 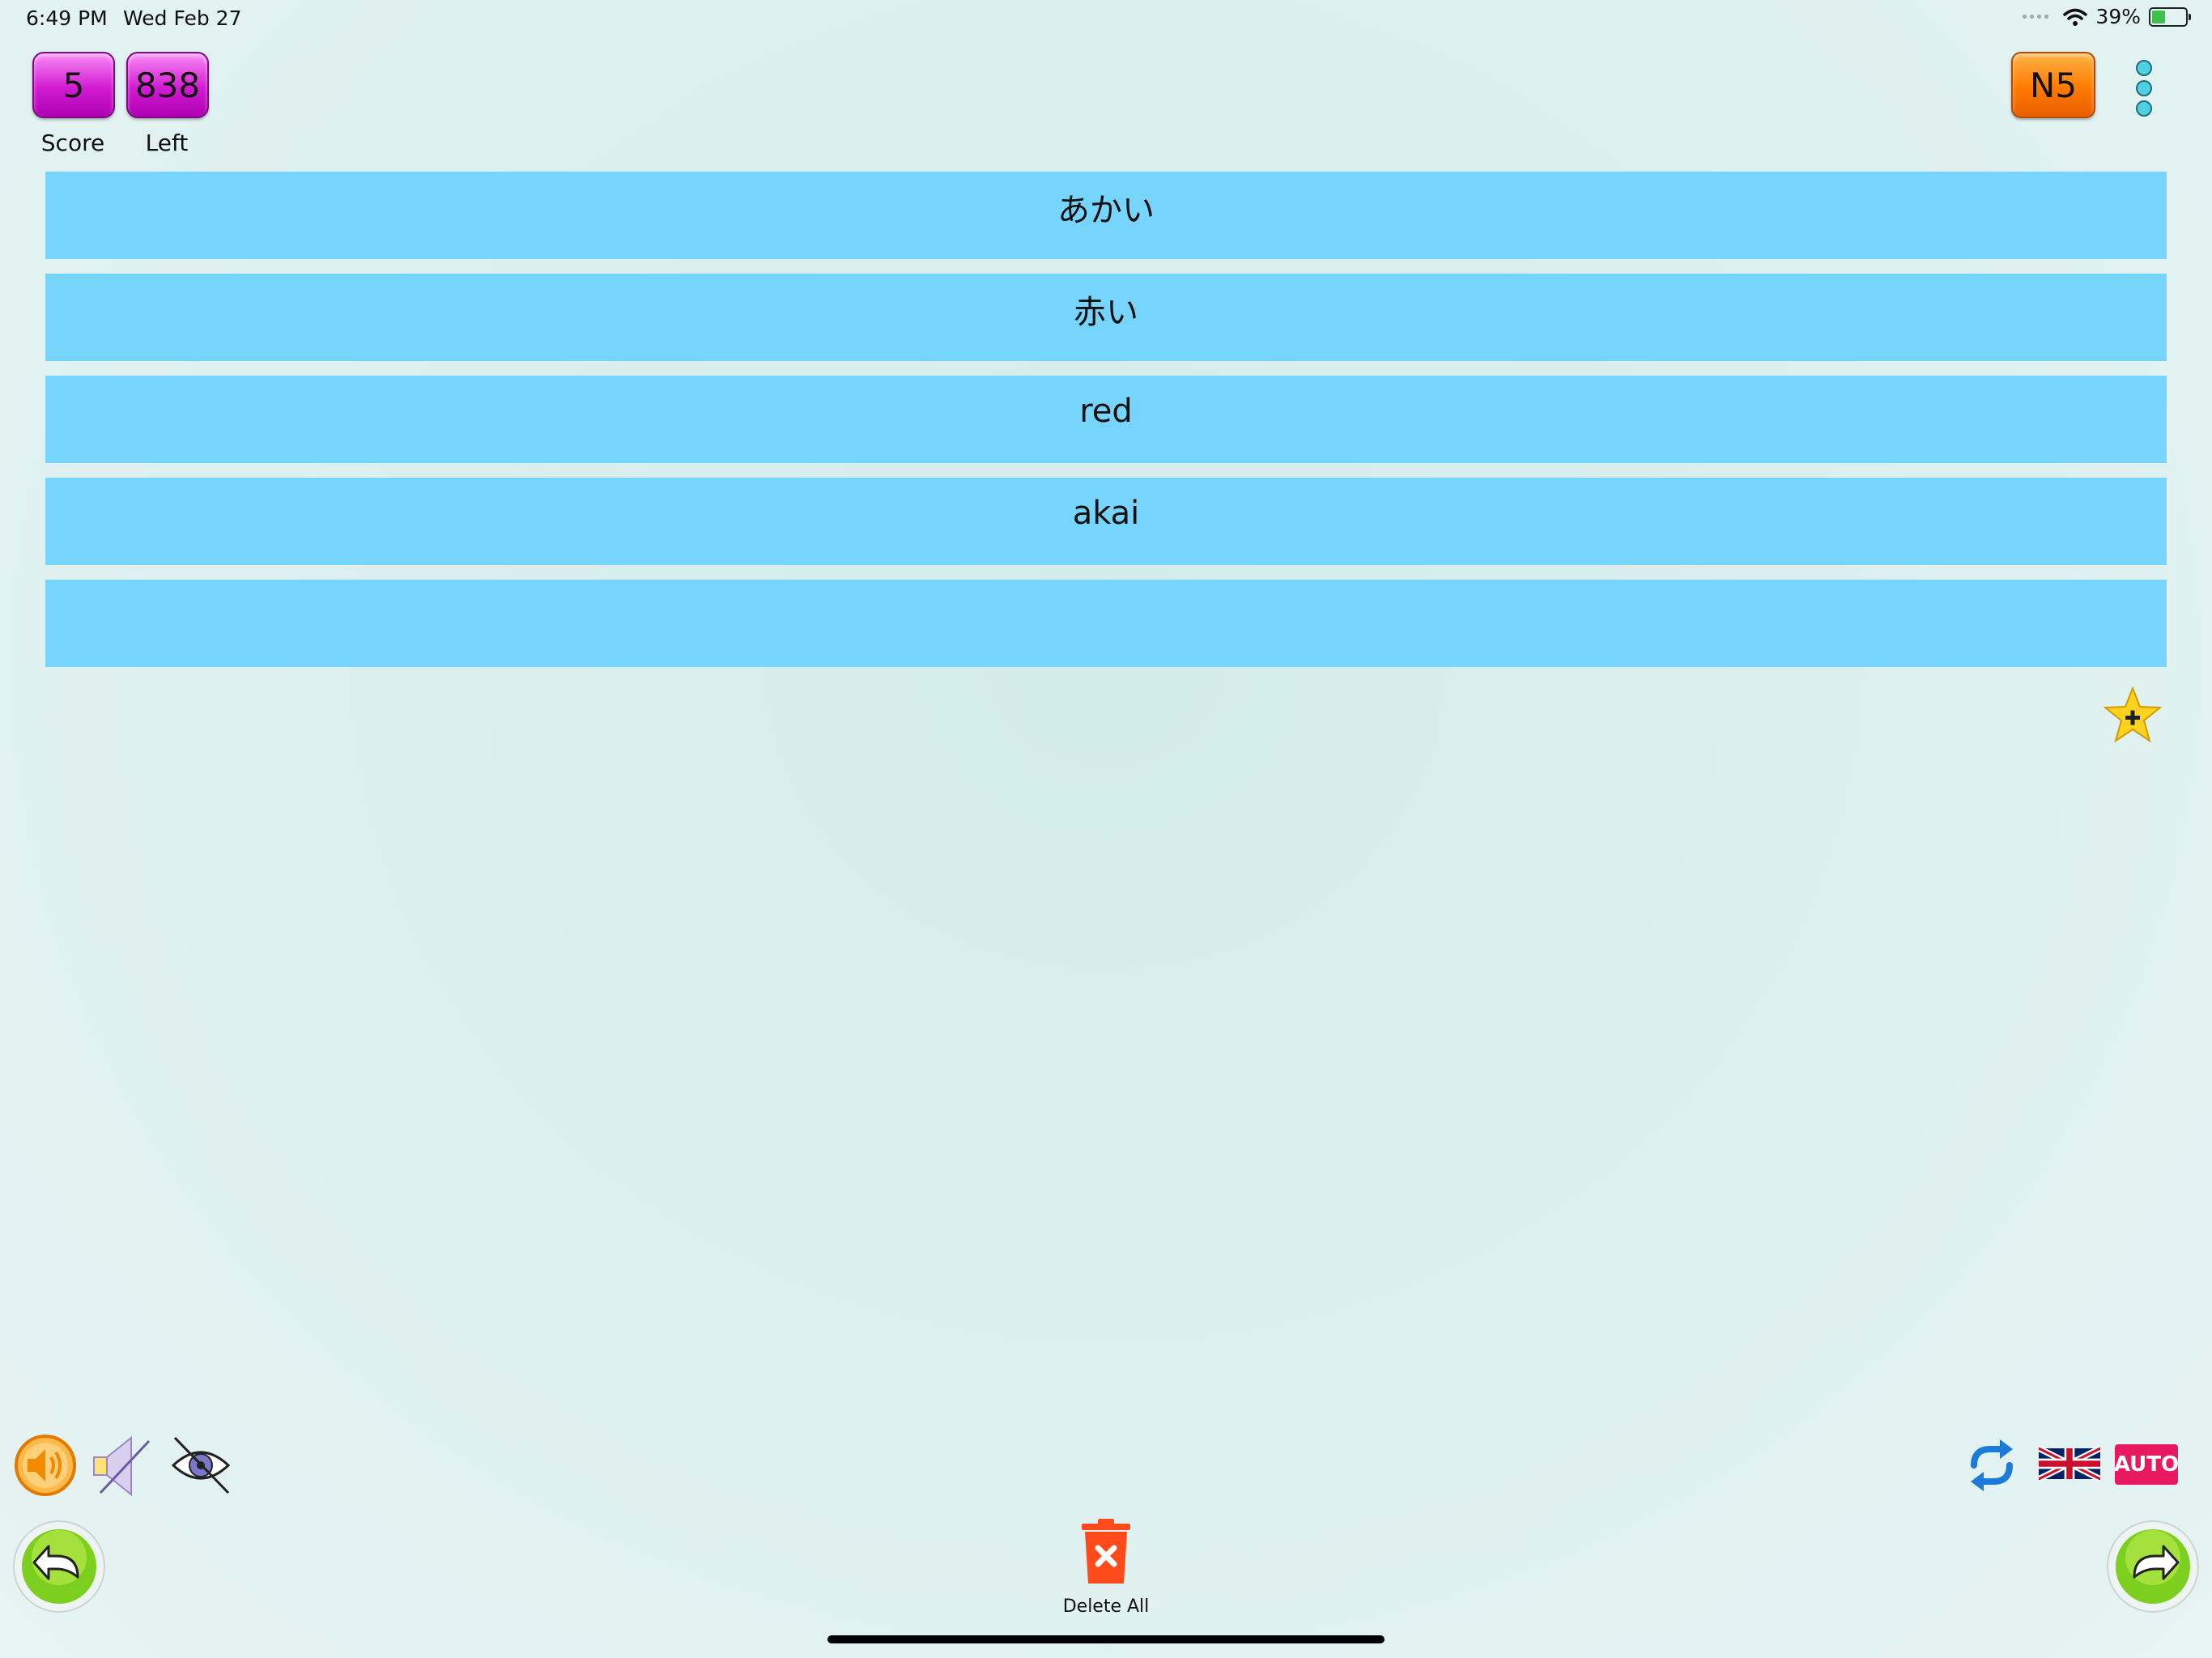 What do you see at coordinates (1106, 1639) in the screenshot?
I see `home-indicator` at bounding box center [1106, 1639].